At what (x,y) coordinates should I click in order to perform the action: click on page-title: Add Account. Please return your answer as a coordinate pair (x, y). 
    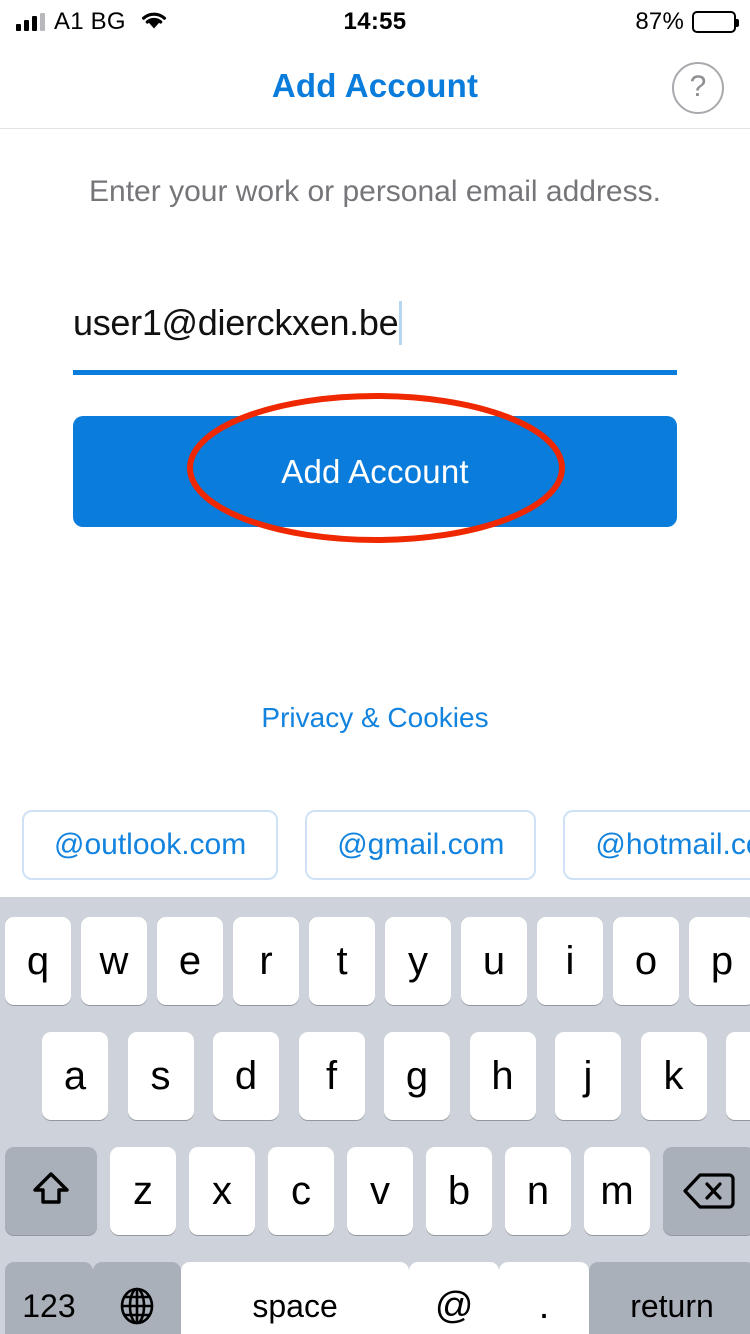
    Looking at the image, I should click on (375, 85).